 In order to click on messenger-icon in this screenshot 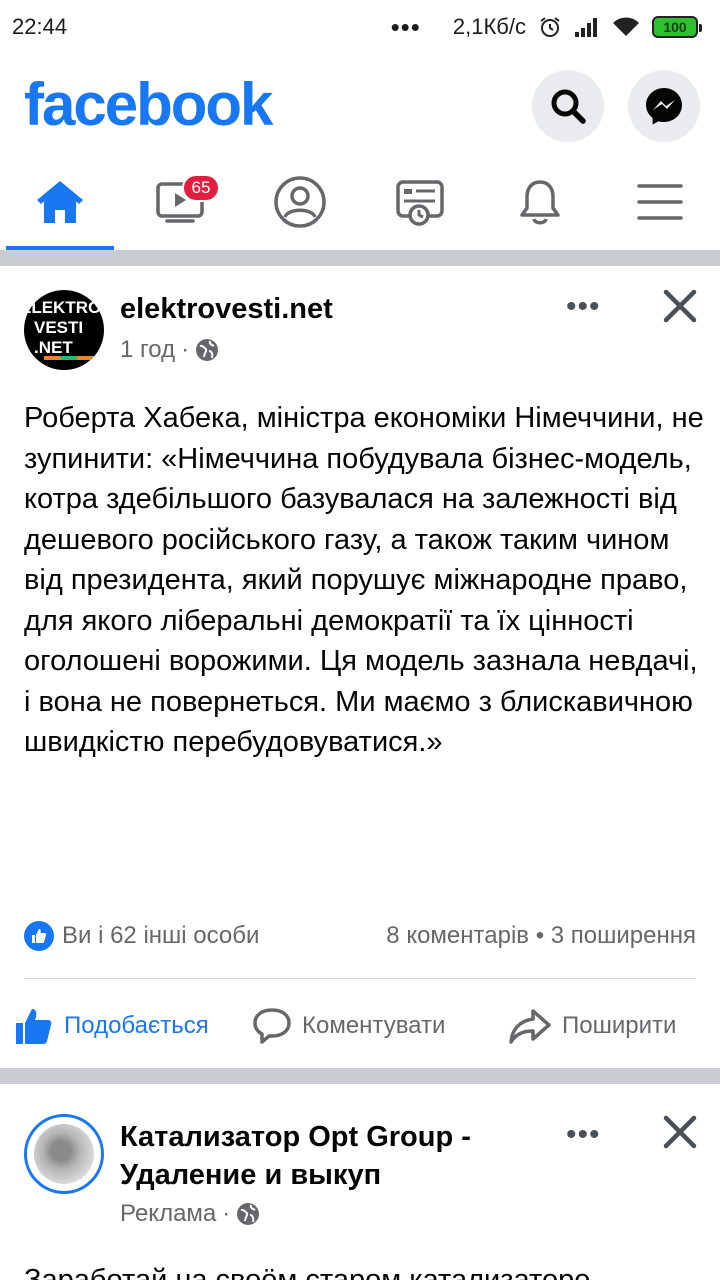, I will do `click(664, 106)`.